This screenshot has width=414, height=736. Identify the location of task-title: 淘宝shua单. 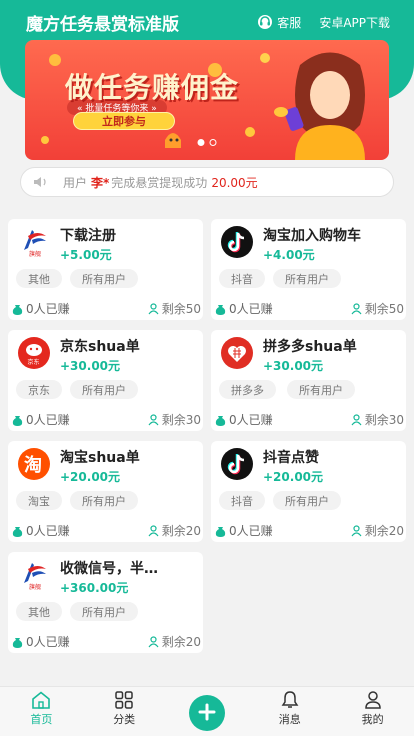
(100, 458).